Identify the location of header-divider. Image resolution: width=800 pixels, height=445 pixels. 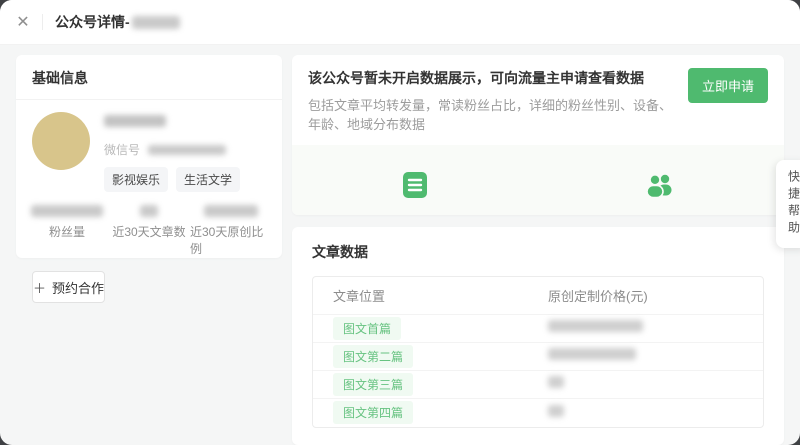
(42, 22).